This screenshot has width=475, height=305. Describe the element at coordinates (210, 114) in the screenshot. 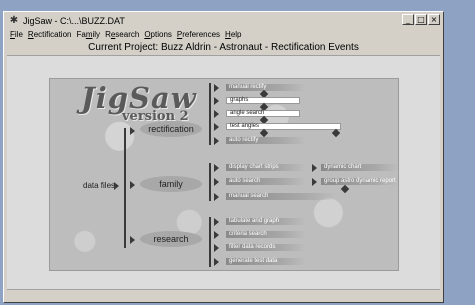

I see `tree-connector-rectification` at that location.